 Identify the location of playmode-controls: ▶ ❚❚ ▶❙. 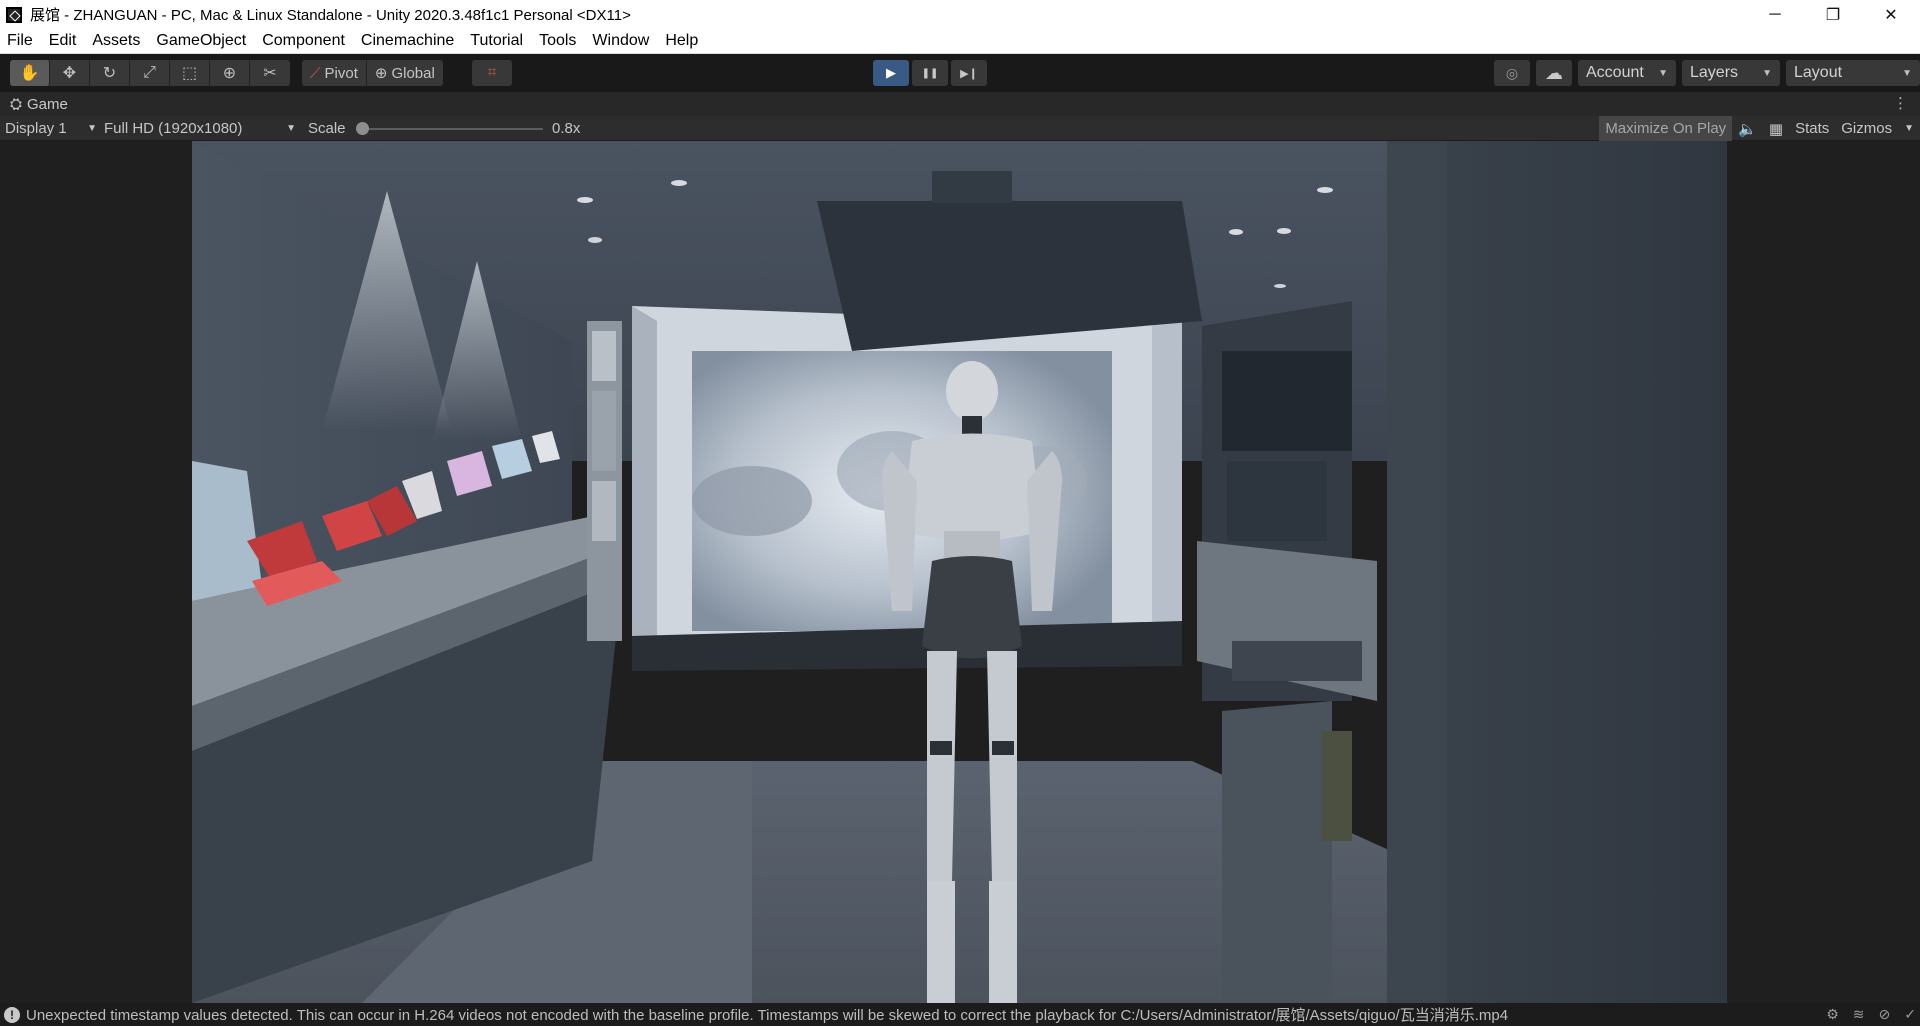
(930, 73).